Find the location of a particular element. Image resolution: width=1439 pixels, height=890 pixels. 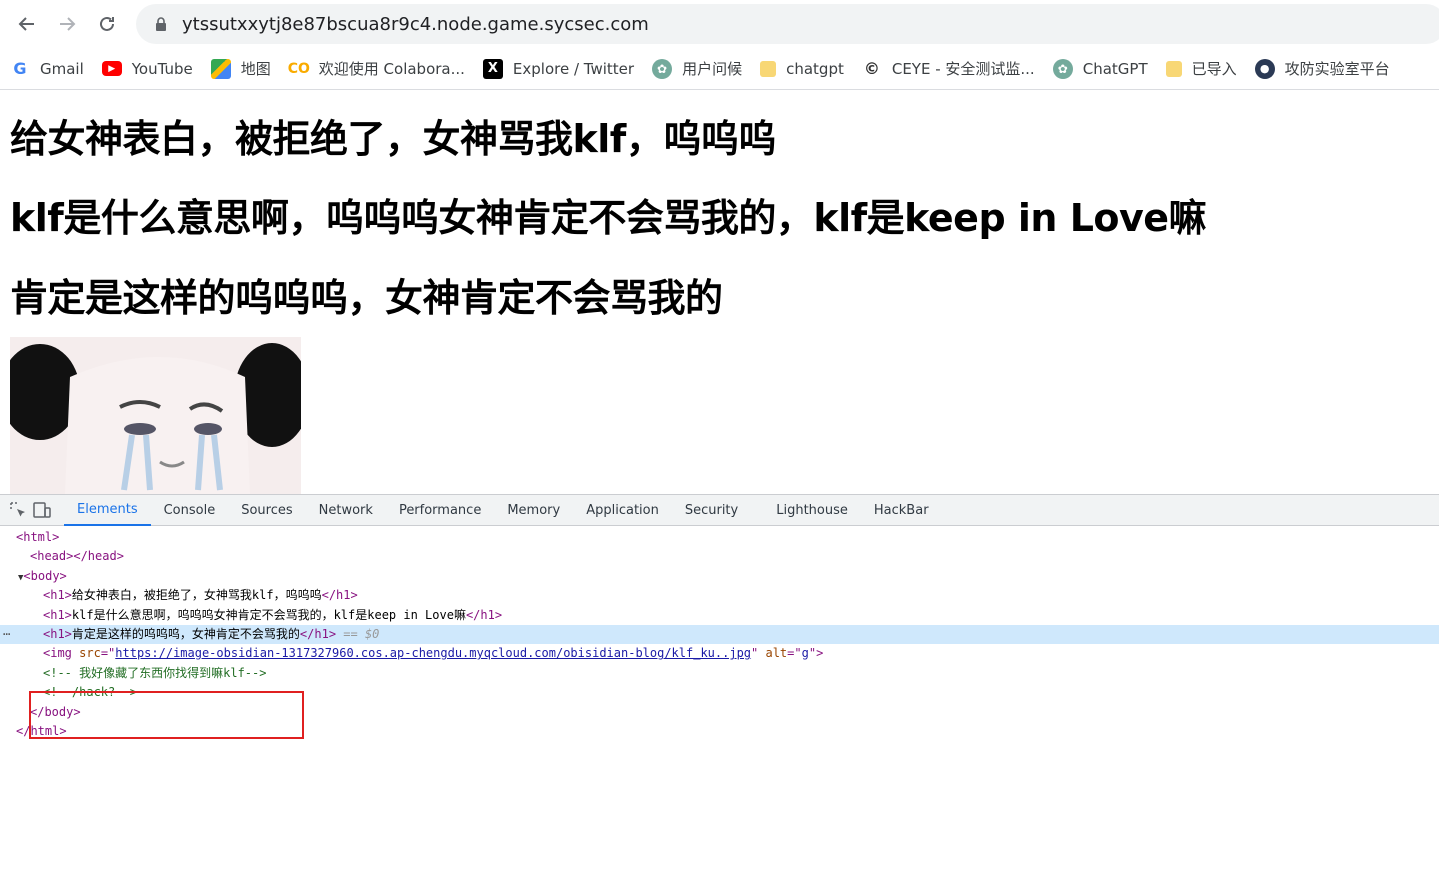

heading-1: 给女神表白，被拒绝了，女神骂我klf，呜呜呜 is located at coordinates (393, 139).